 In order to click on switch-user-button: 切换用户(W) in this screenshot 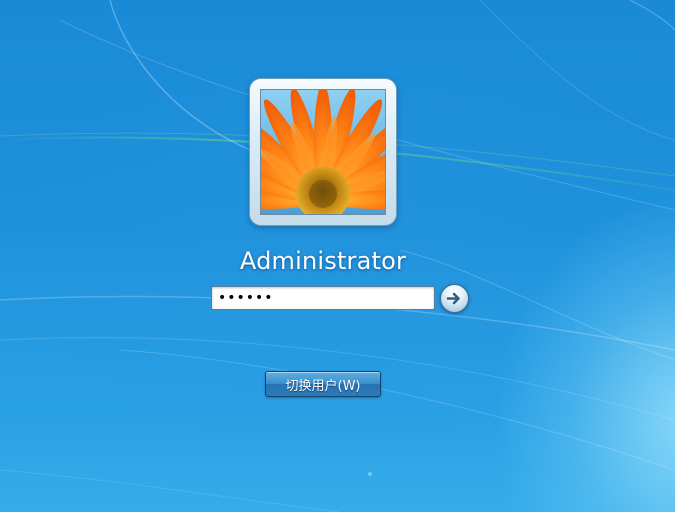, I will do `click(323, 384)`.